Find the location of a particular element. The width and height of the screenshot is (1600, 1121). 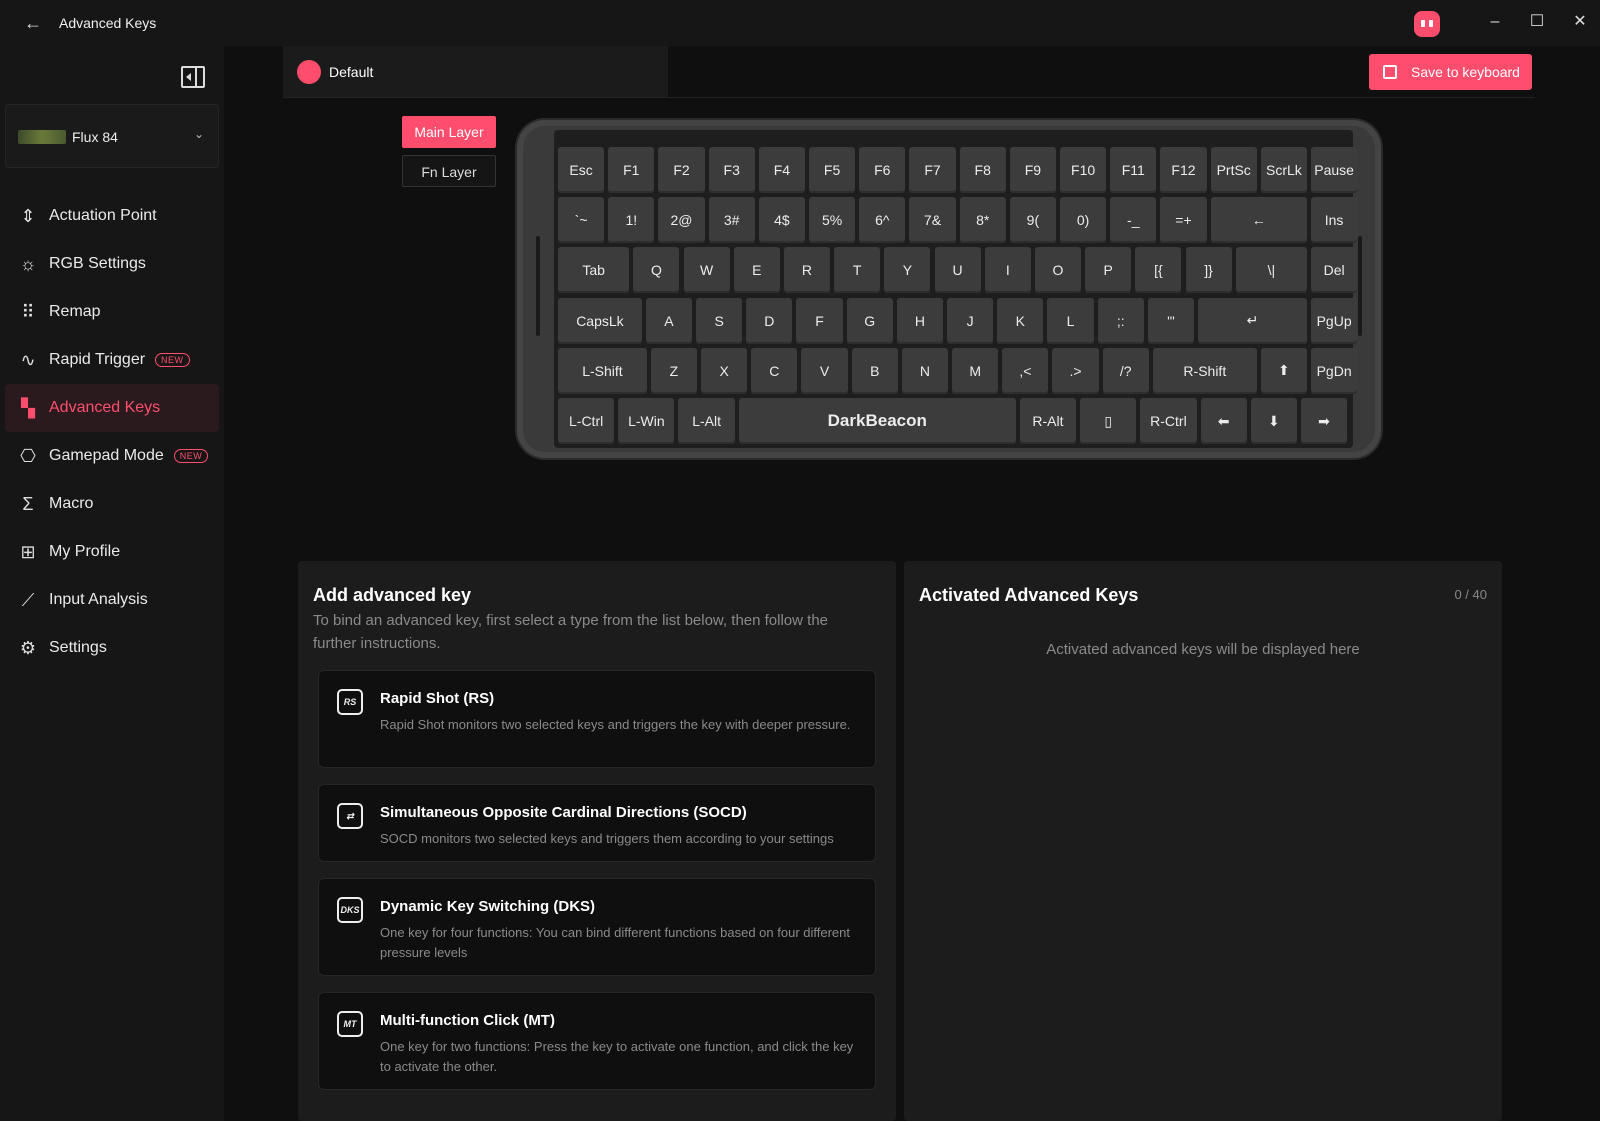

key: Z is located at coordinates (674, 370).